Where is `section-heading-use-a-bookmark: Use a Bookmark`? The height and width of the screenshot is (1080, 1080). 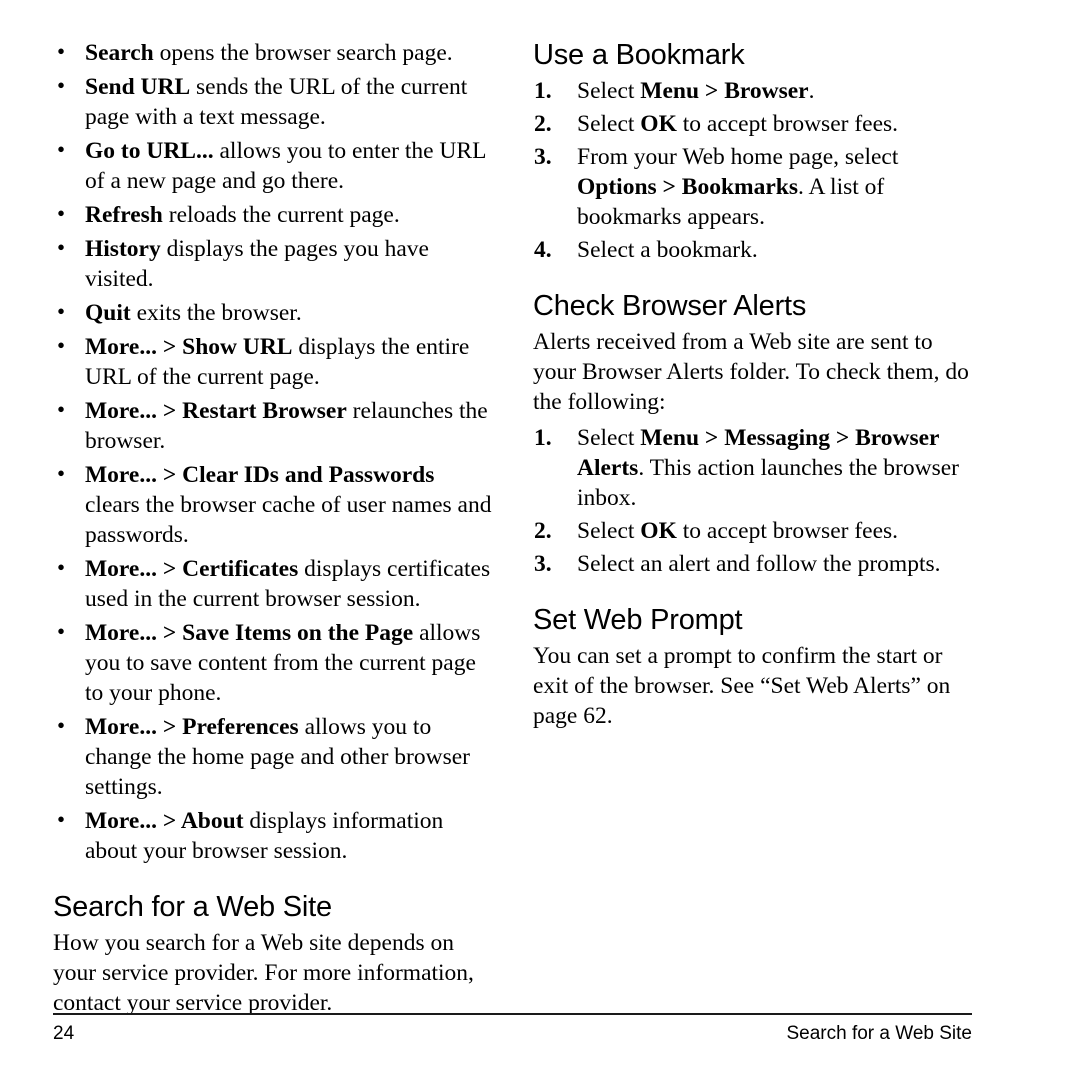 section-heading-use-a-bookmark: Use a Bookmark is located at coordinates (639, 55).